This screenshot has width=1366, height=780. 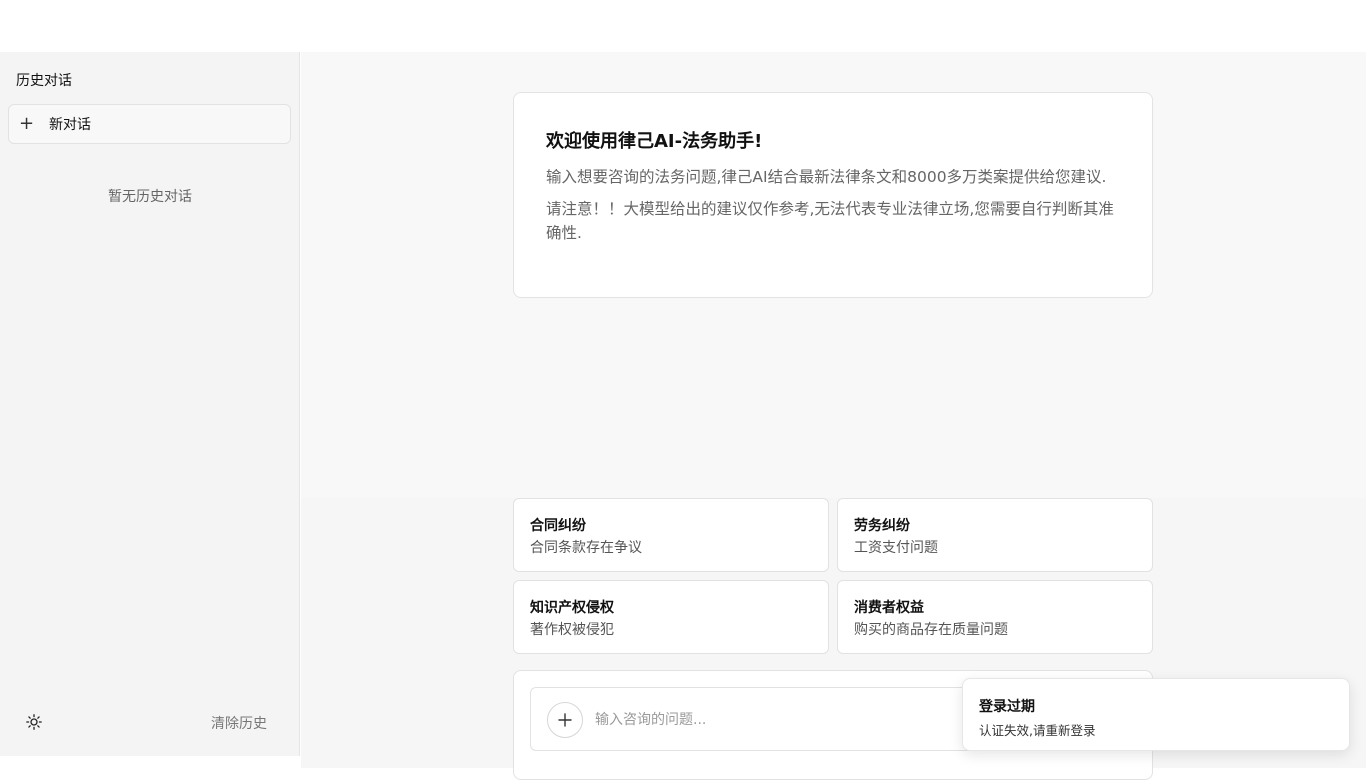 I want to click on topic-desc: 工资支付问题, so click(x=896, y=548).